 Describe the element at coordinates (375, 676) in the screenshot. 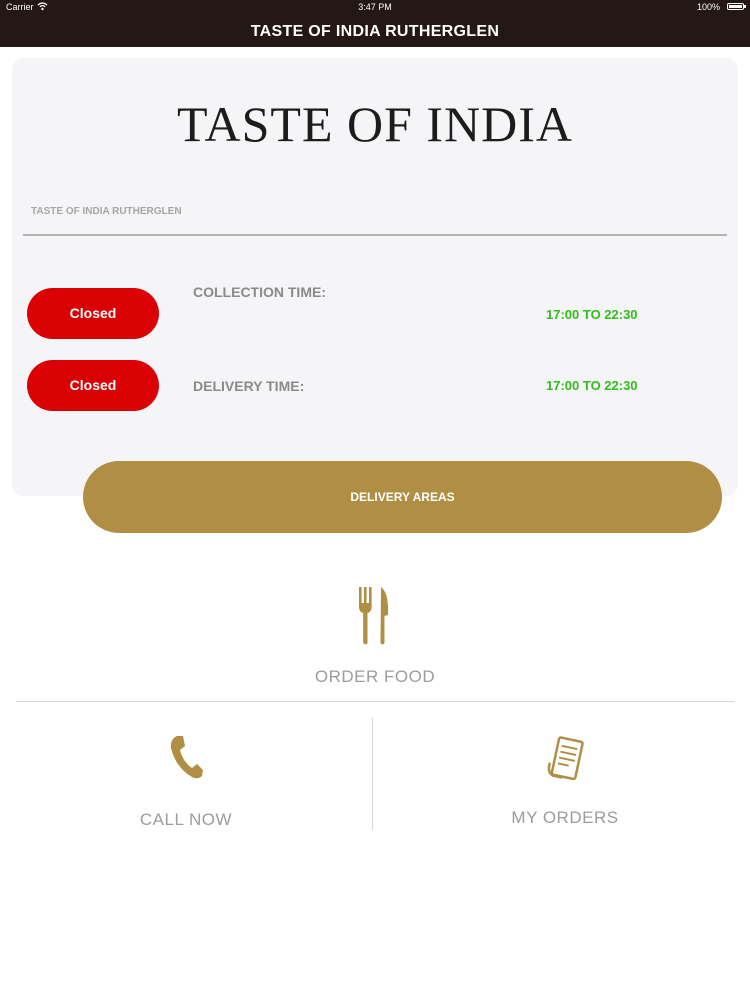

I see `order-food-label: ORDER FOOD` at that location.